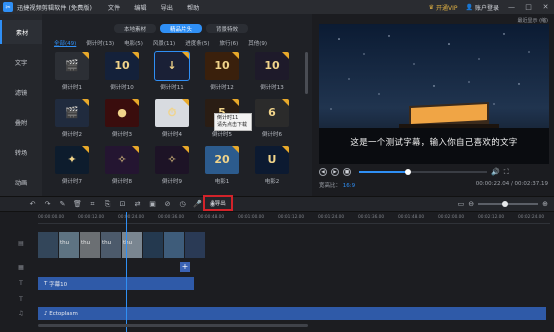 This screenshot has width=554, height=332. I want to click on template-item: ● 倒计时3, so click(122, 118).